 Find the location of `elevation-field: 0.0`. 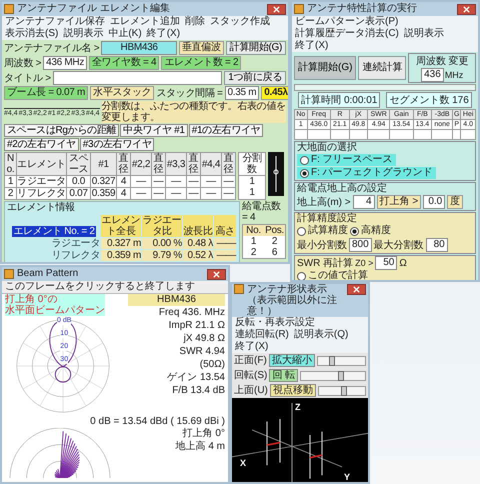

elevation-field: 0.0 is located at coordinates (434, 202).